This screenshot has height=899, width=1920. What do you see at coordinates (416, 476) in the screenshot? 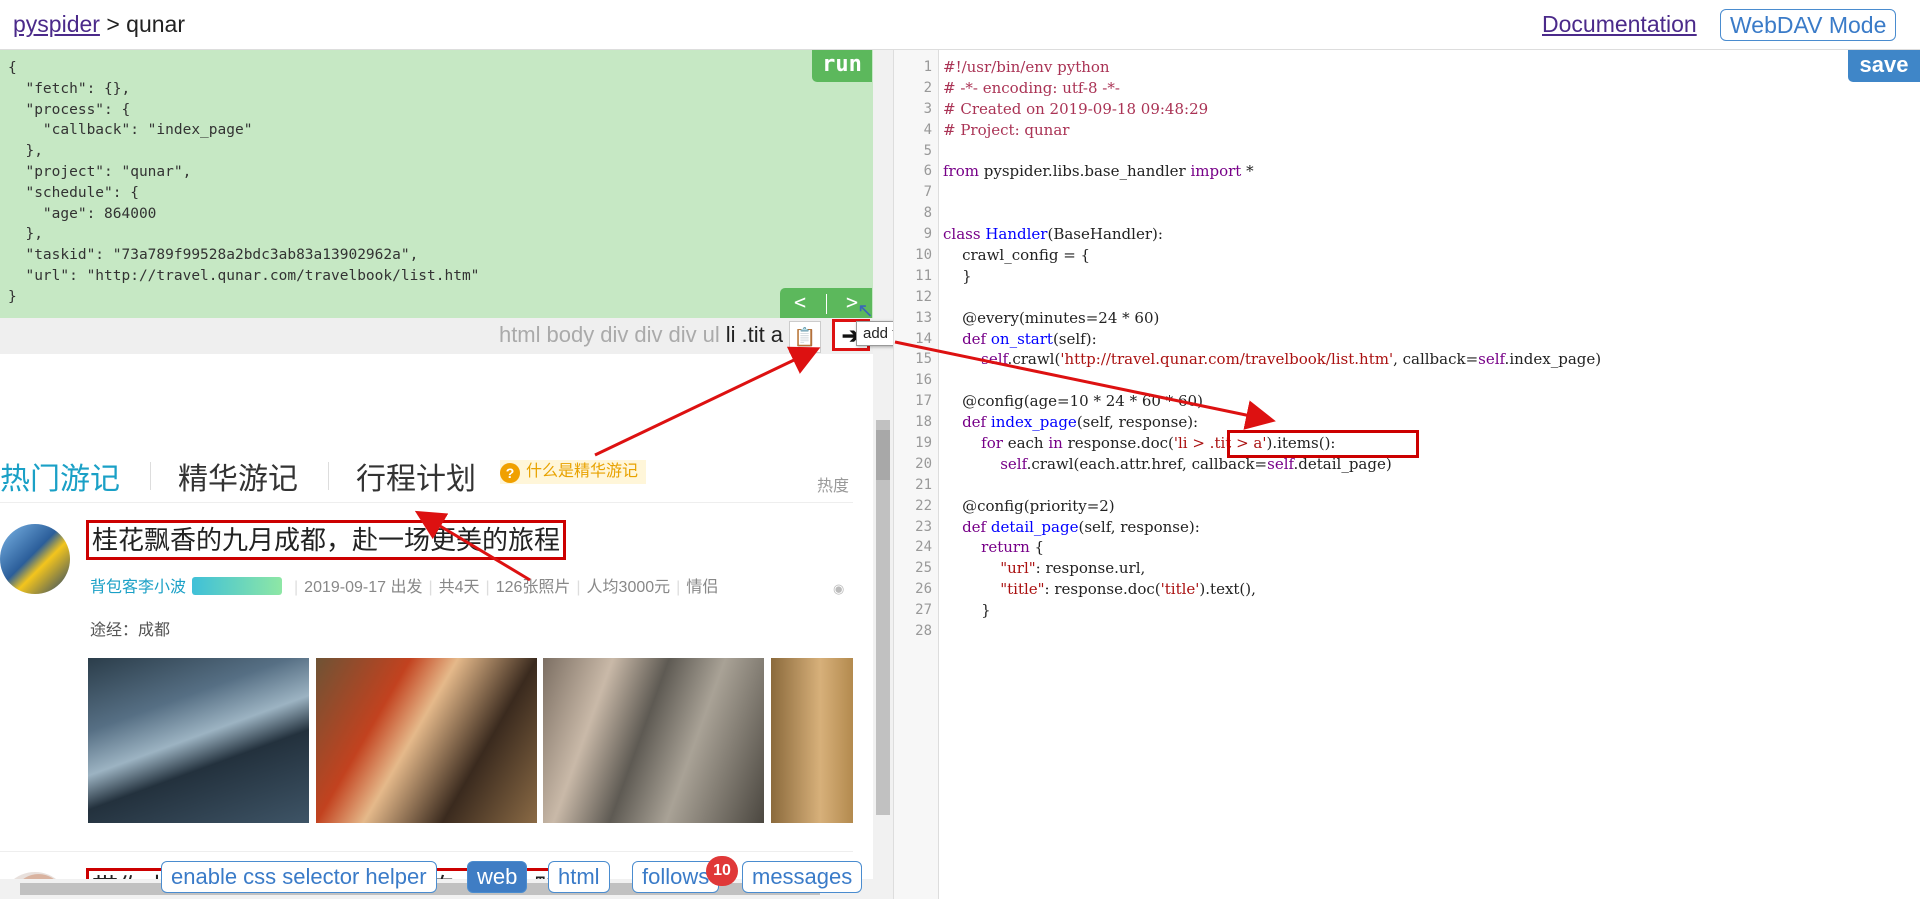
I see `tab-itinerary: 行程计划` at bounding box center [416, 476].